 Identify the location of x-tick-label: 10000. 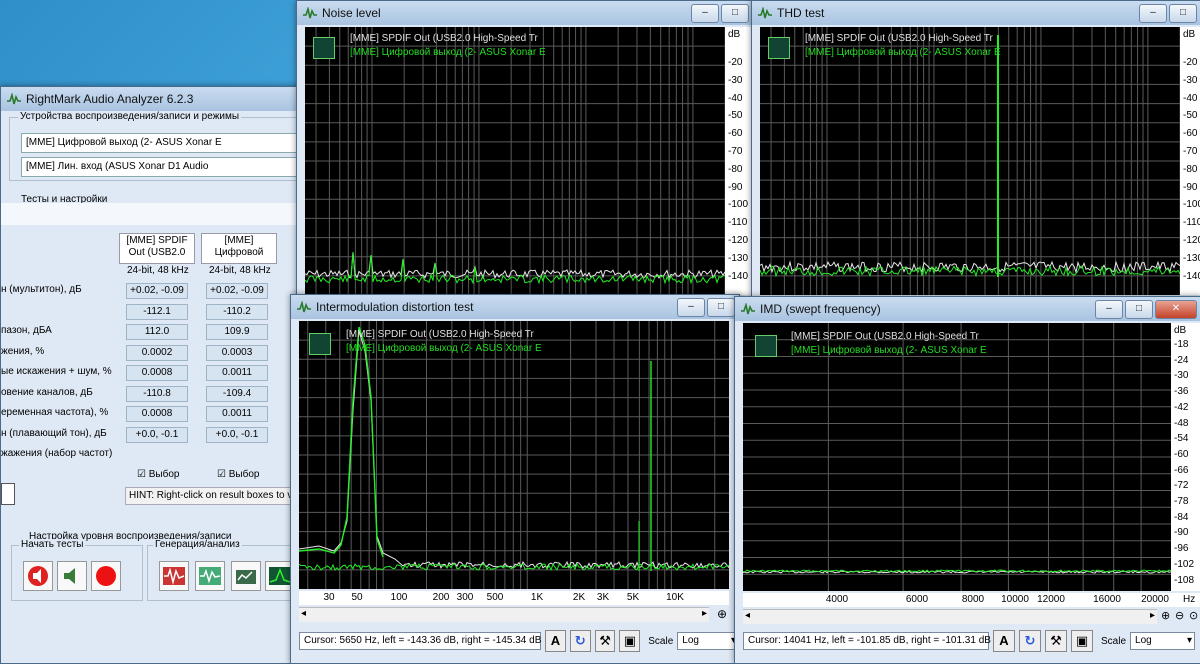
(1015, 599).